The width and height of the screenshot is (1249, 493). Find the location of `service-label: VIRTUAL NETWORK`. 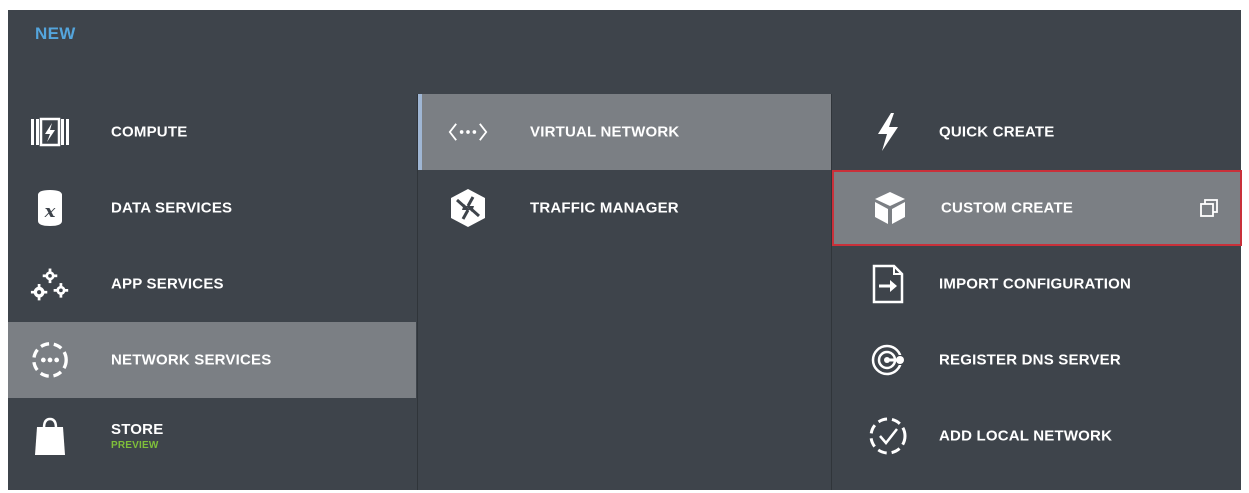

service-label: VIRTUAL NETWORK is located at coordinates (605, 132).